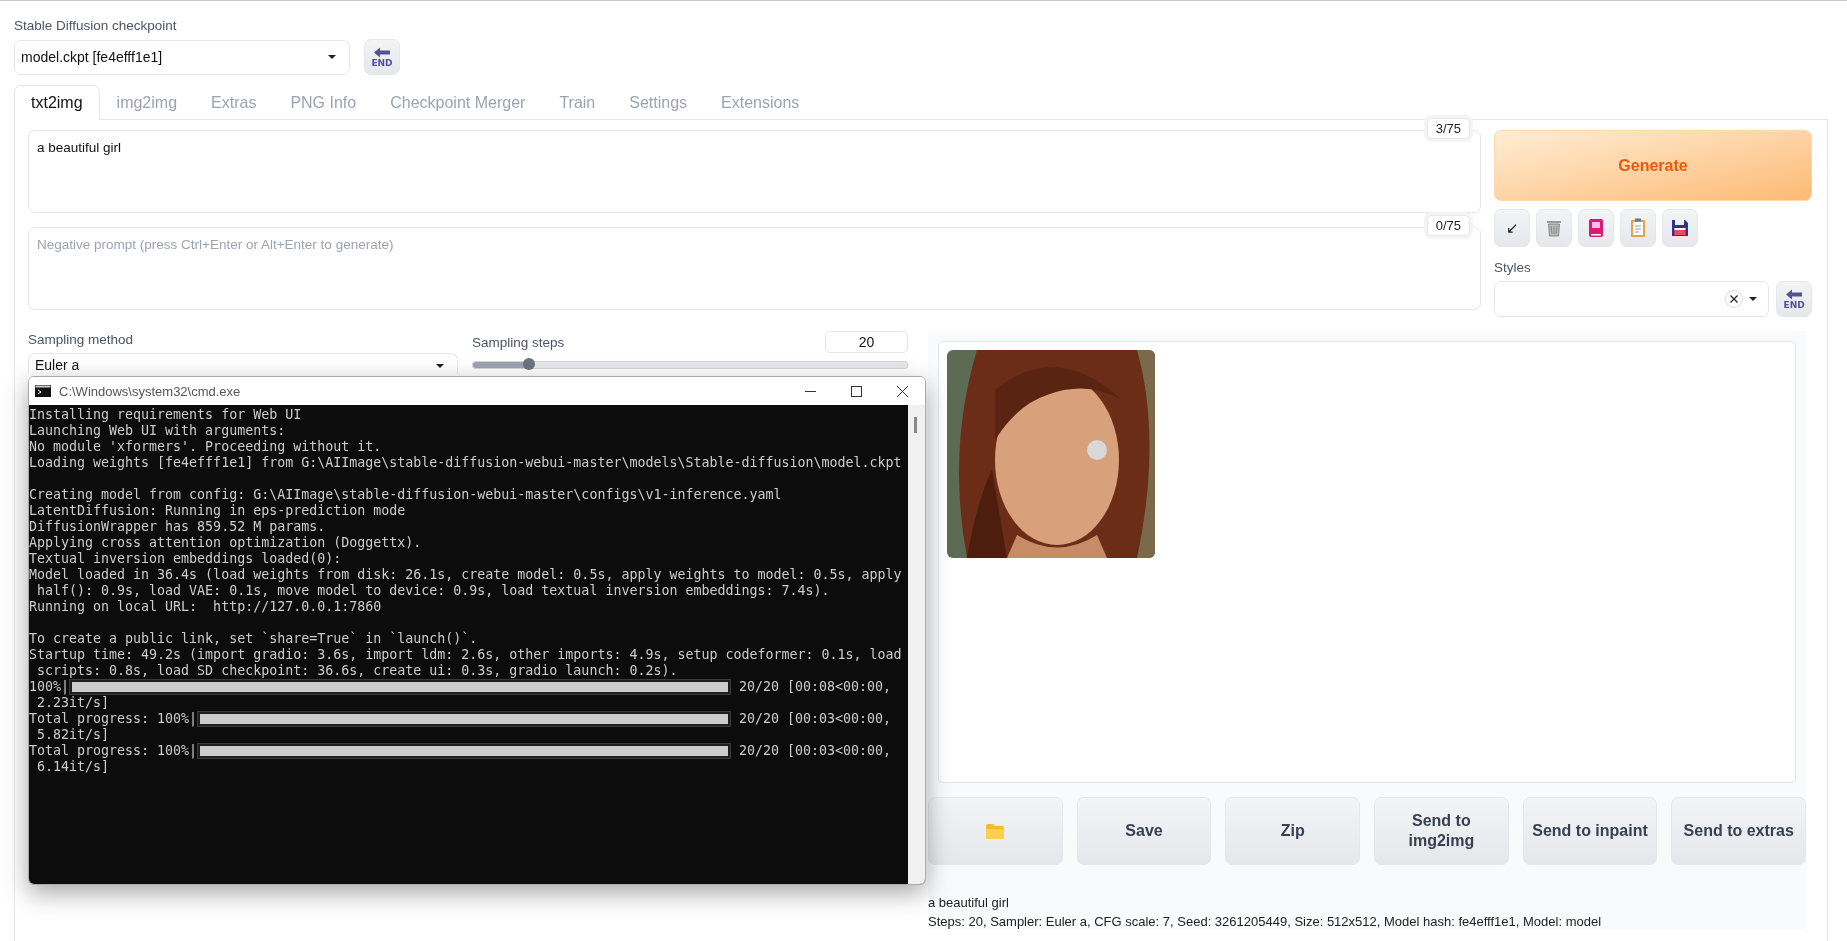  Describe the element at coordinates (1441, 831) in the screenshot. I see `action-button: Send to img2img` at that location.